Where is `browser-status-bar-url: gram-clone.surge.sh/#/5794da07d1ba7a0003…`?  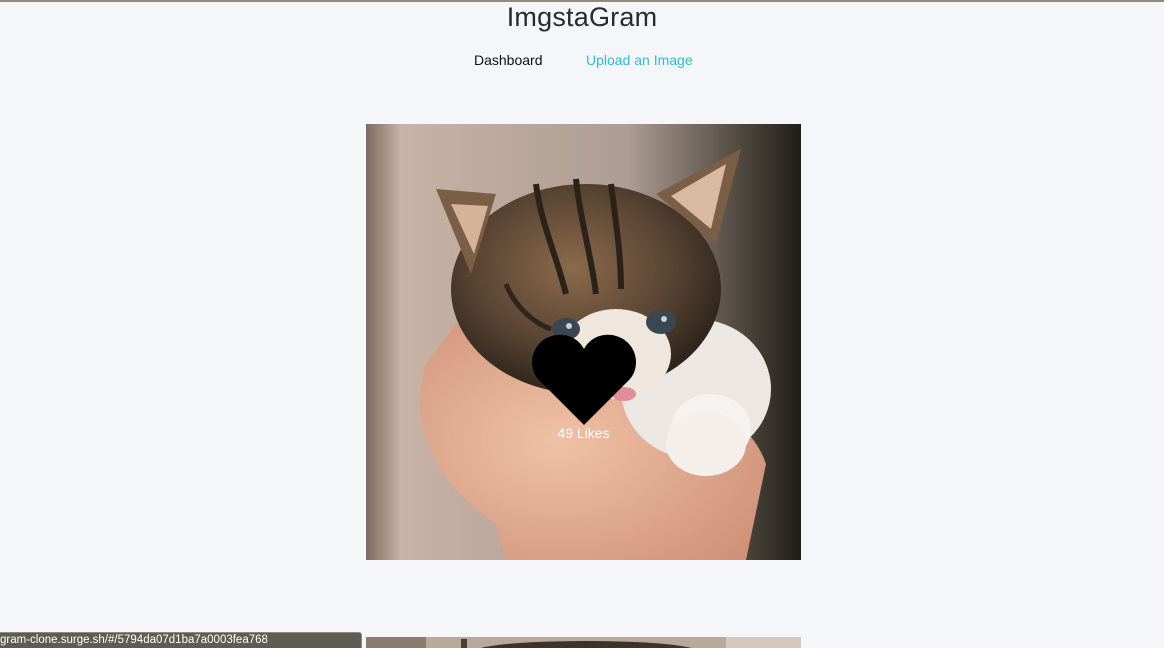
browser-status-bar-url: gram-clone.surge.sh/#/5794da07d1ba7a0003… is located at coordinates (181, 640).